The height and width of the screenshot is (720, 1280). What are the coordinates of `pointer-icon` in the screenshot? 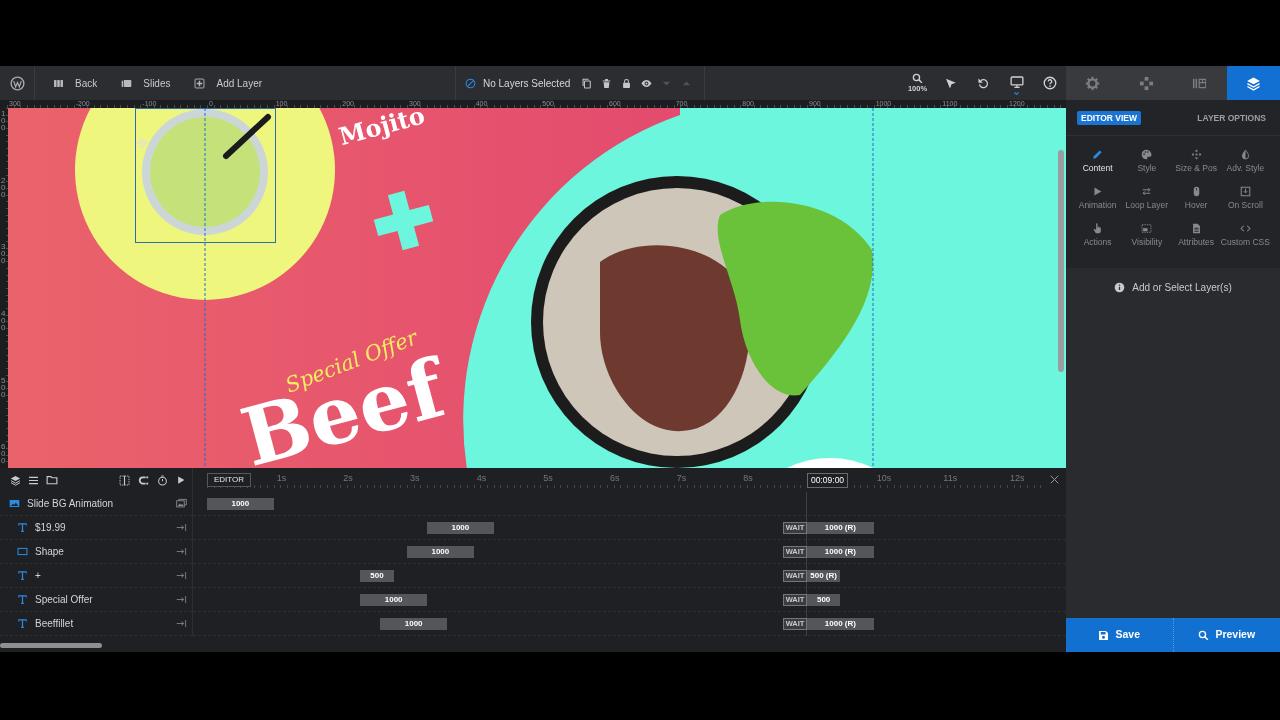 It's located at (950, 83).